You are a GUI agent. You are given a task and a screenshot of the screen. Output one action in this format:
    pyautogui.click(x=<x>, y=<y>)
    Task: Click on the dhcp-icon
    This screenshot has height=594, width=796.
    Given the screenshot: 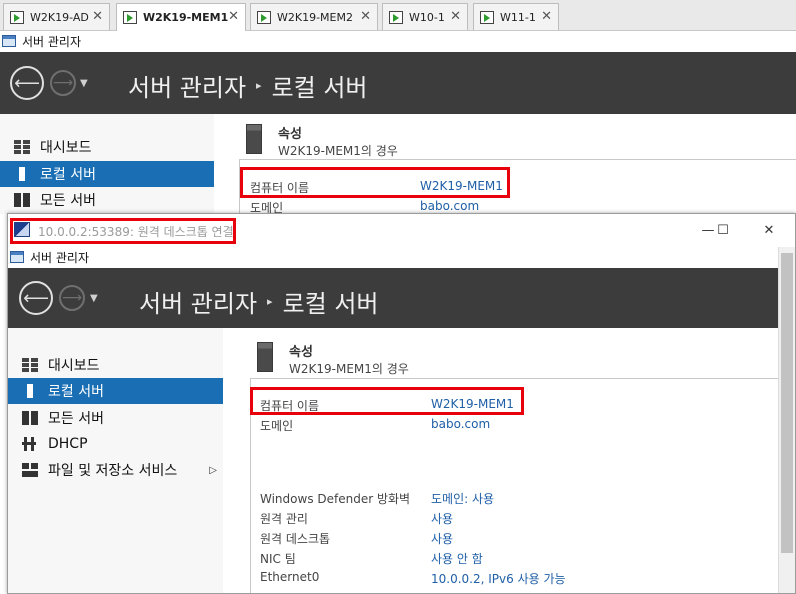 What is the action you would take?
    pyautogui.click(x=30, y=444)
    